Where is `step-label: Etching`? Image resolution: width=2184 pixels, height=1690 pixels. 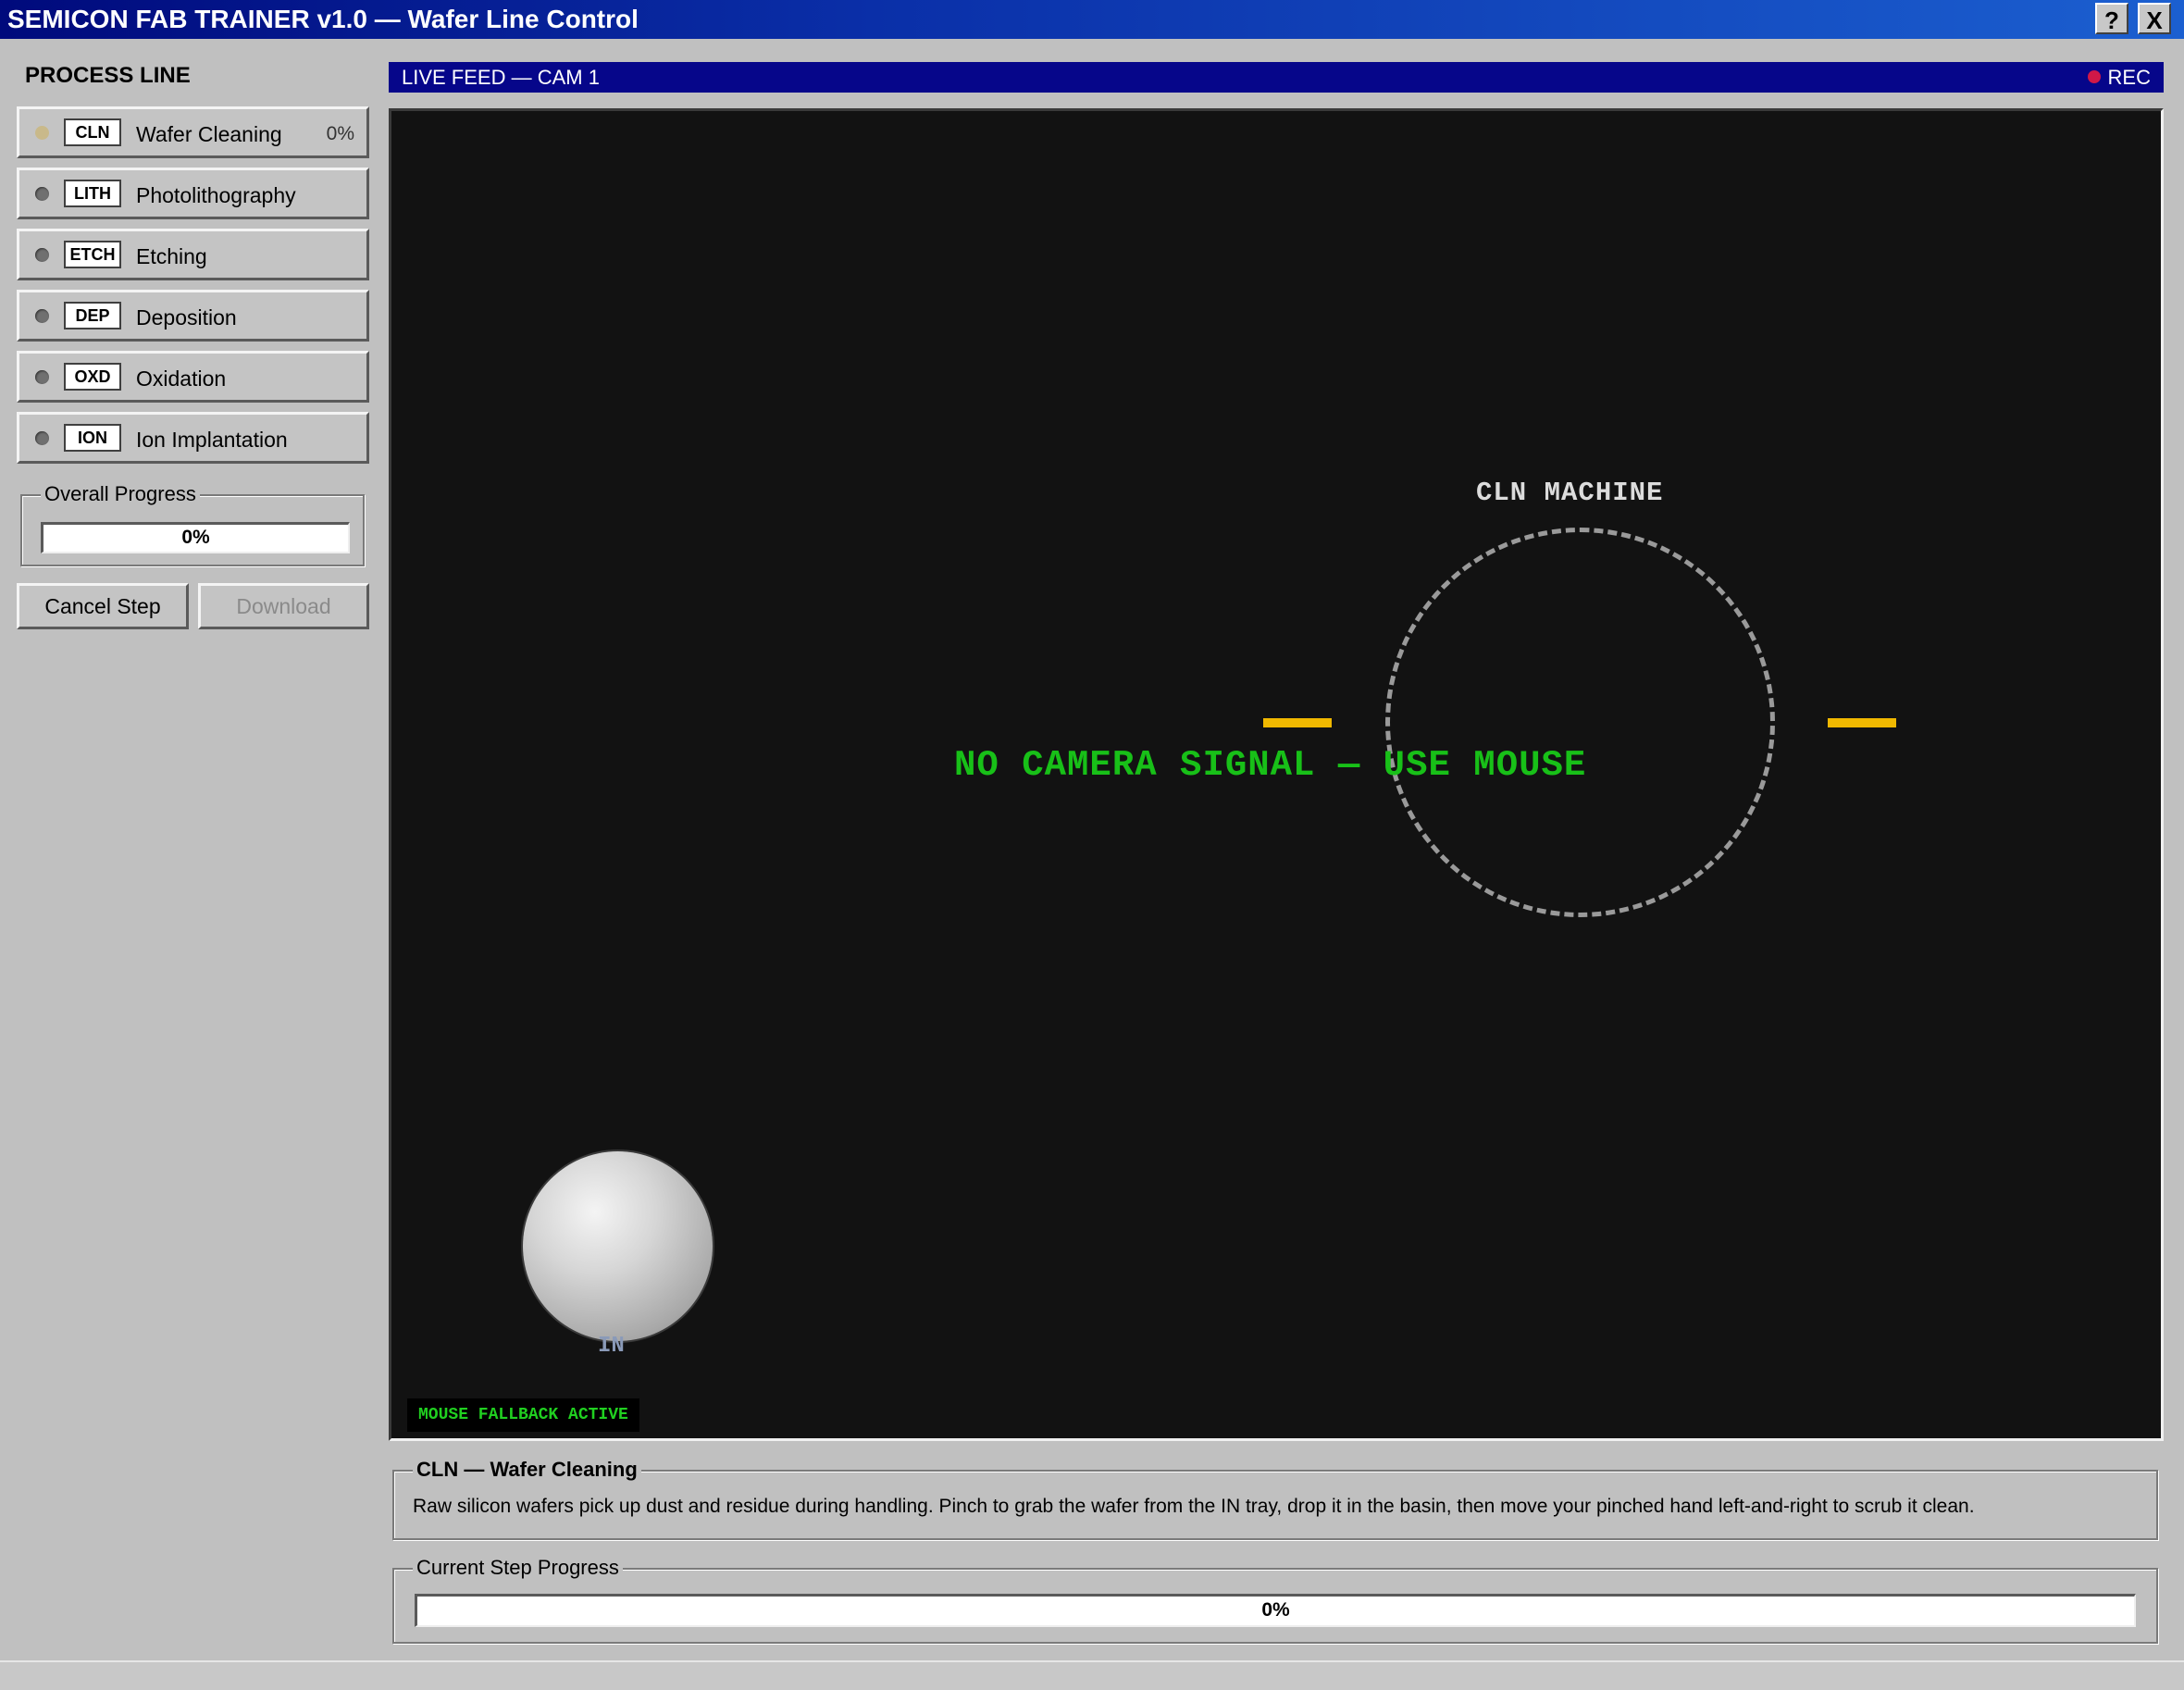
step-label: Etching is located at coordinates (171, 256).